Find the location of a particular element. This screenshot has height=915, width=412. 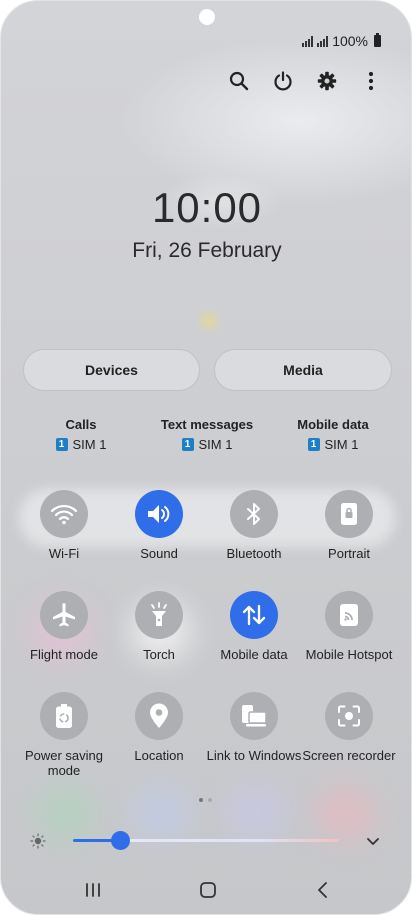

tile-sound: Sound is located at coordinates (159, 525).